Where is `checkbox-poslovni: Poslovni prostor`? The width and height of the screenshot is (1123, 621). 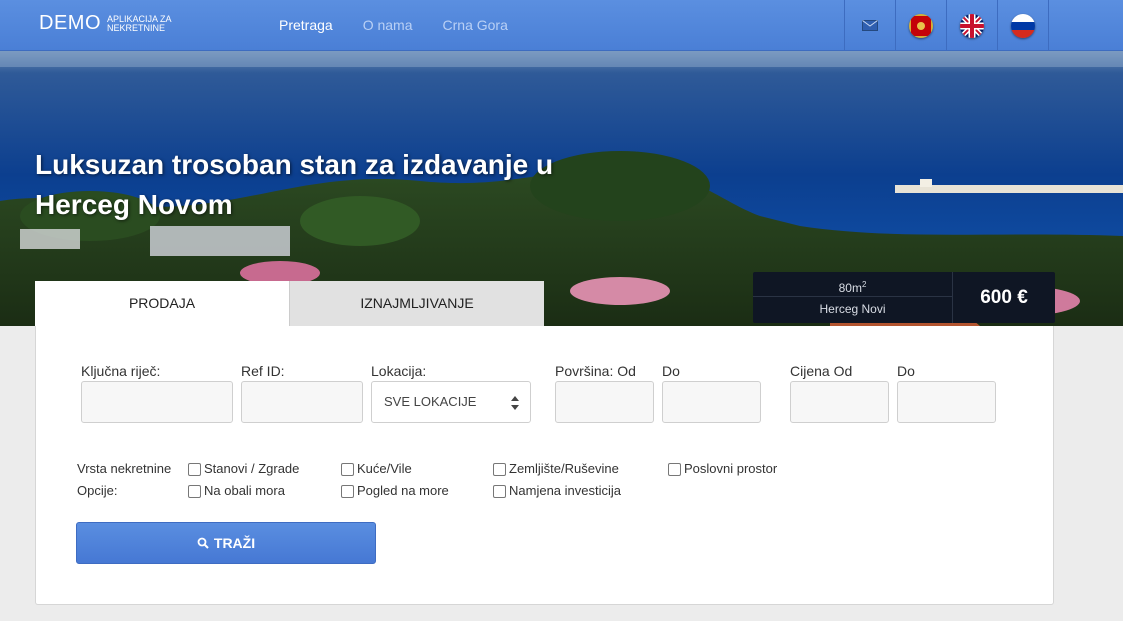 checkbox-poslovni: Poslovni prostor is located at coordinates (722, 468).